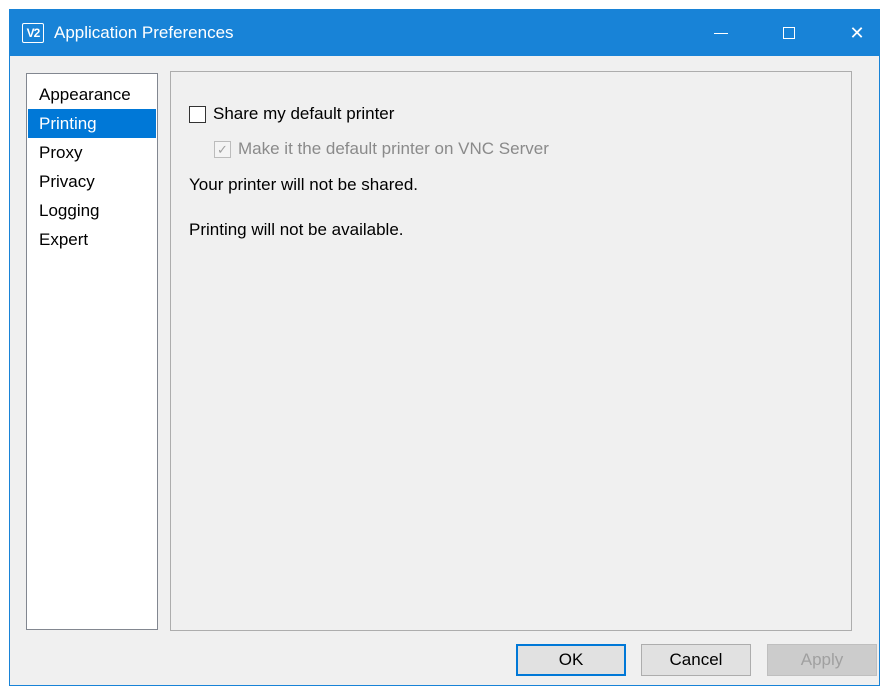 This screenshot has width=885, height=689. I want to click on minimize-button, so click(721, 33).